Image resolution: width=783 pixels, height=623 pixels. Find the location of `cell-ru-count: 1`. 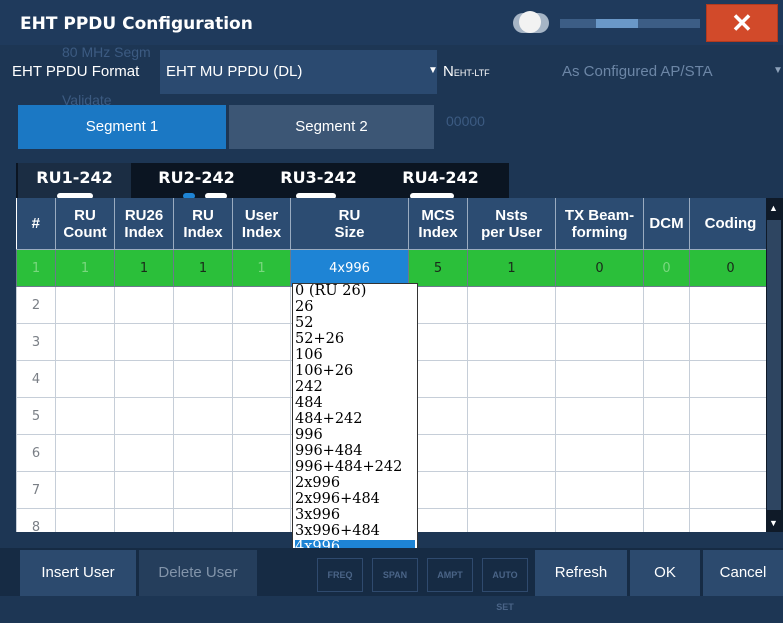

cell-ru-count: 1 is located at coordinates (85, 268).